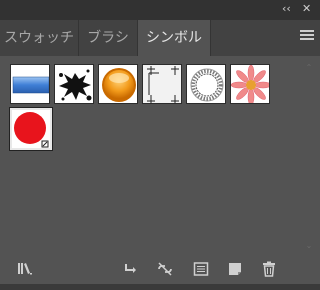 The image size is (320, 290). I want to click on break-link-icon, so click(165, 269).